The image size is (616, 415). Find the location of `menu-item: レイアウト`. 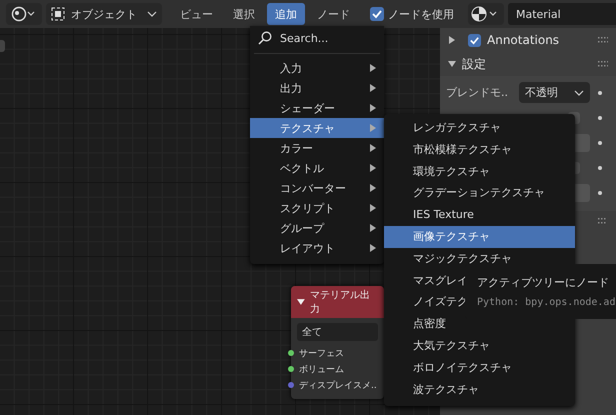

menu-item: レイアウト is located at coordinates (317, 248).